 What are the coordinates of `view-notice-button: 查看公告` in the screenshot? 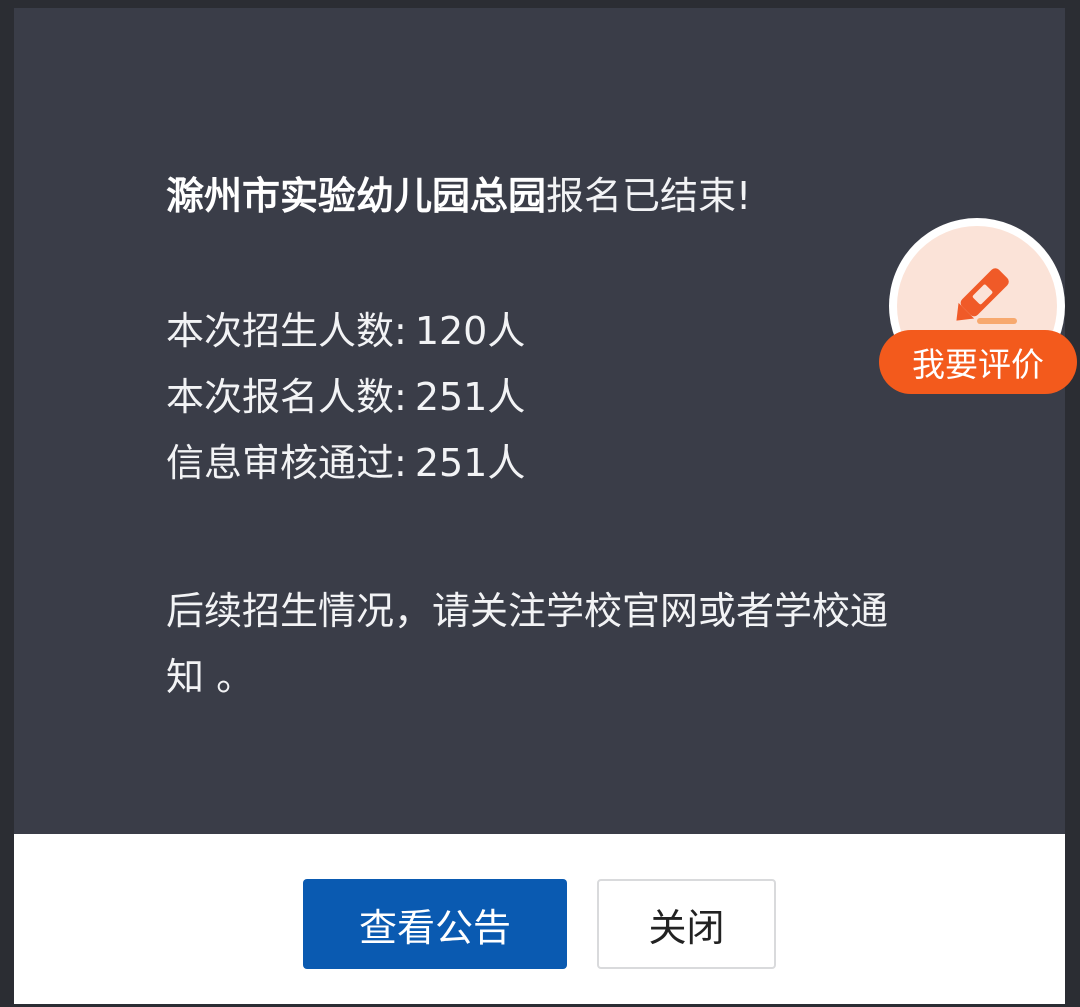 It's located at (435, 924).